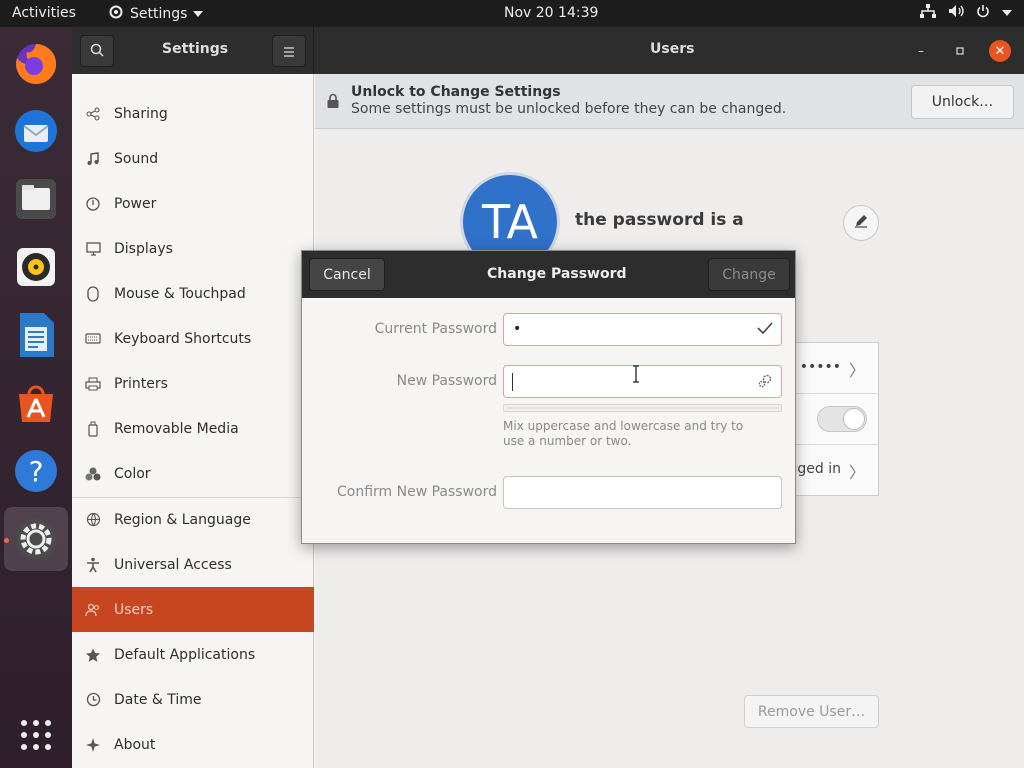 The width and height of the screenshot is (1024, 768). I want to click on new-password-field, so click(642, 381).